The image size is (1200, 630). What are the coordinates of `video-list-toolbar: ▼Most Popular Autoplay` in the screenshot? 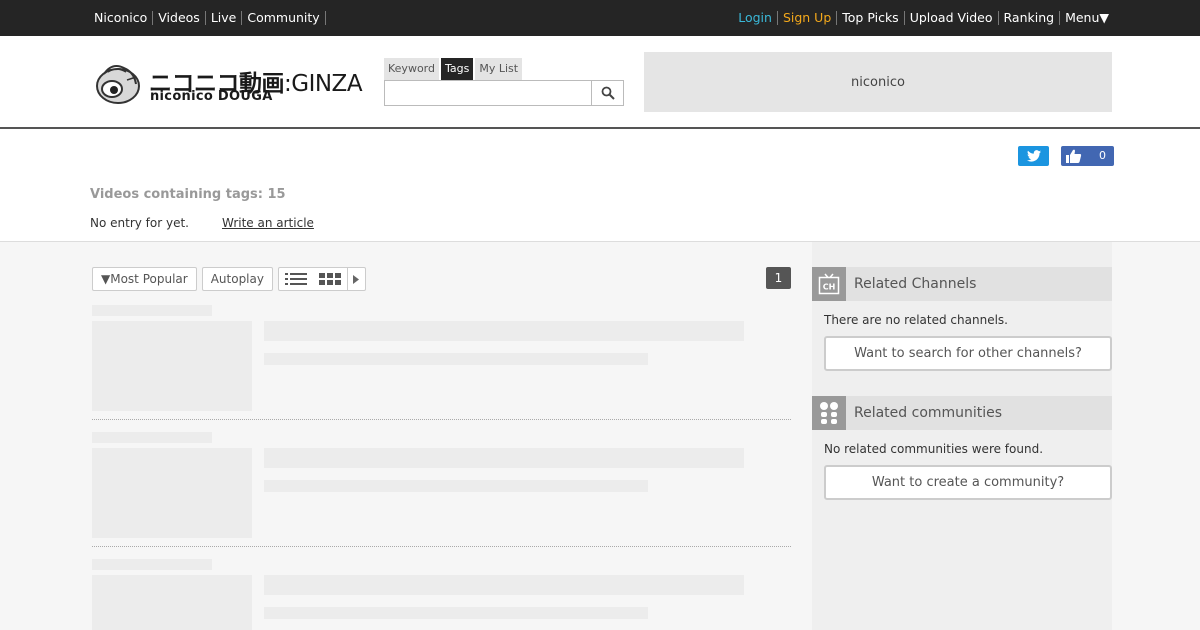 It's located at (229, 279).